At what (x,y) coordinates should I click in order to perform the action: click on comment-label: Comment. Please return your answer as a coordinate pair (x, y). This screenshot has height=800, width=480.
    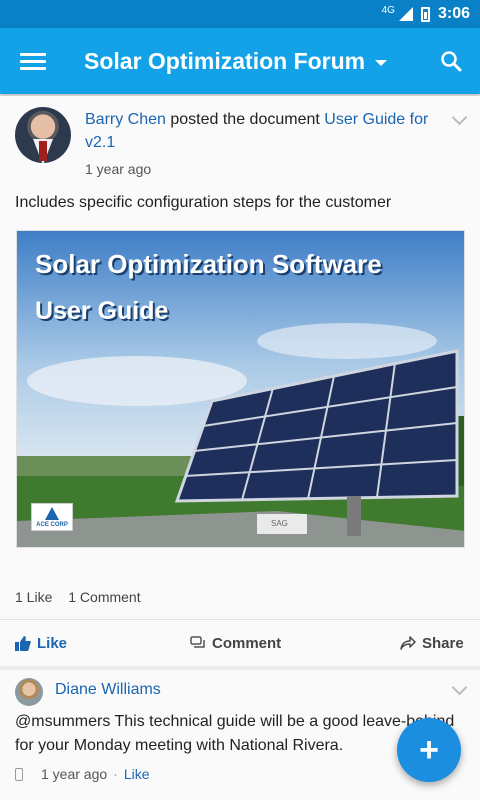
    Looking at the image, I should click on (247, 643).